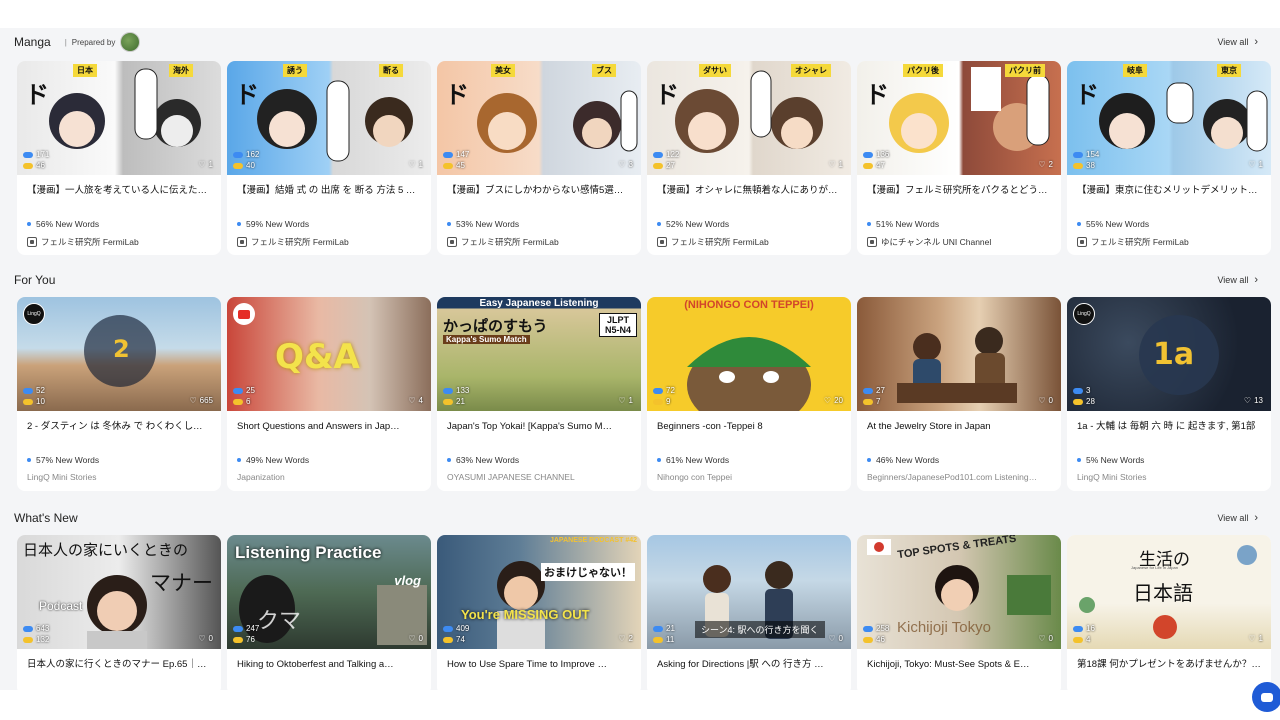 The image size is (1280, 720). What do you see at coordinates (959, 426) in the screenshot?
I see `card-title: At the Jewelry Store in Japan` at bounding box center [959, 426].